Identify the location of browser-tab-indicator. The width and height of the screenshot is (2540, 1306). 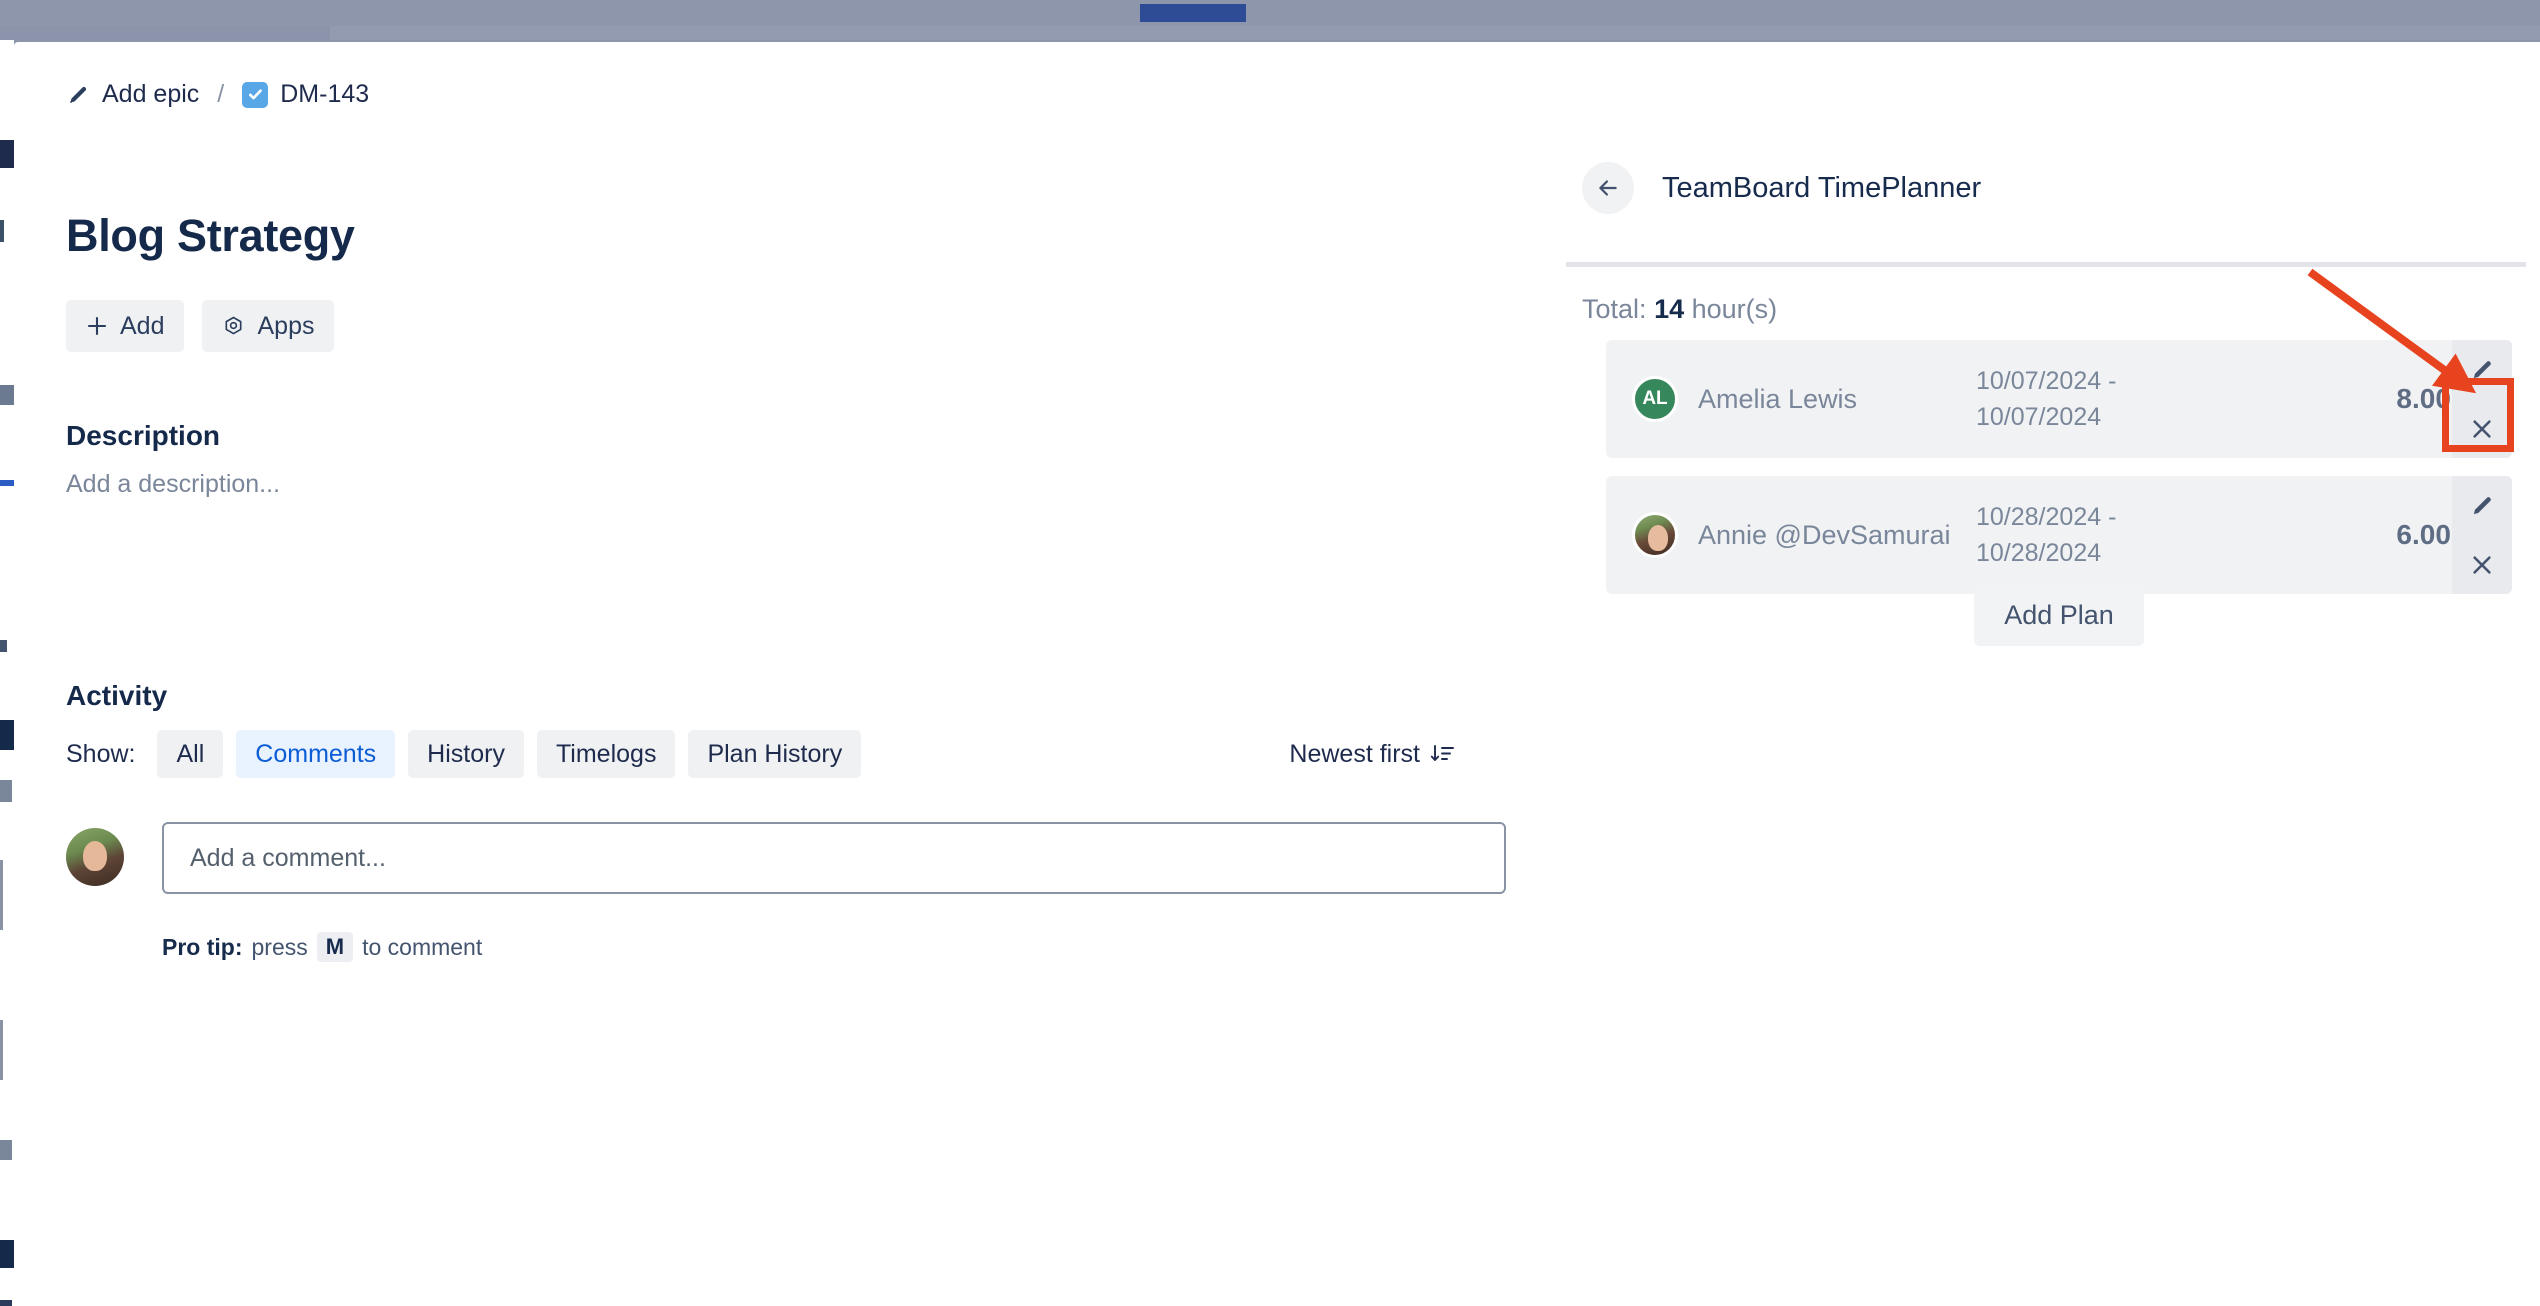
(1193, 13).